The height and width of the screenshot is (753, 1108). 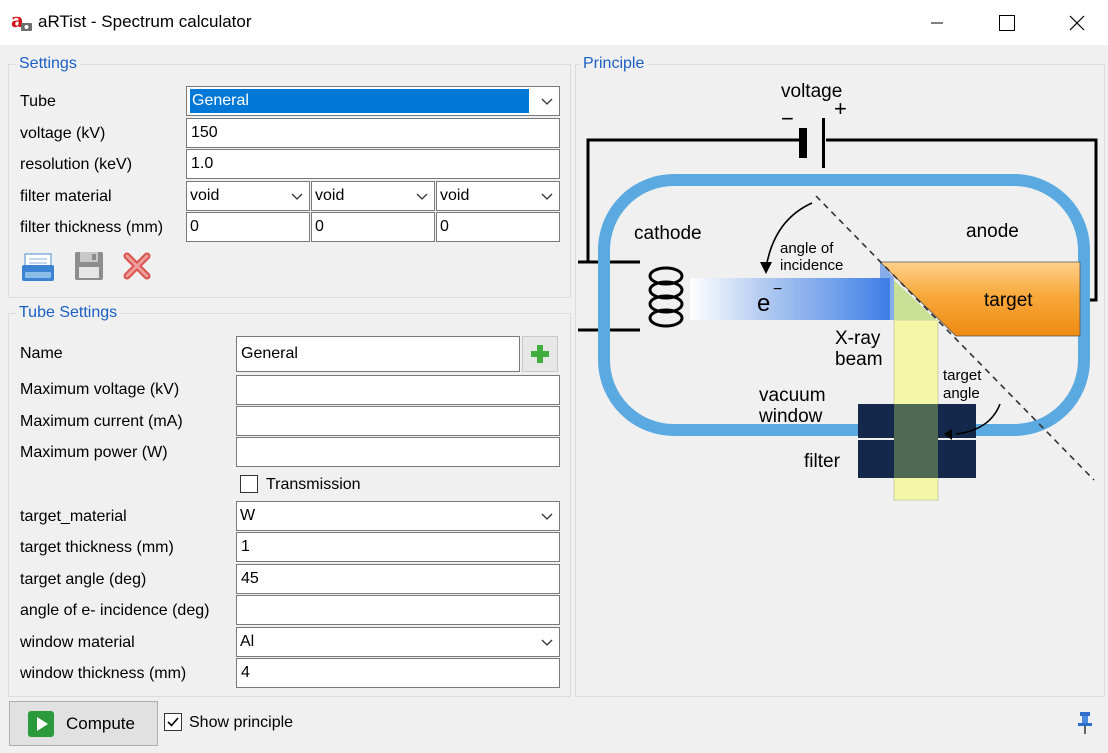 I want to click on filter-material-value-2: void, so click(x=330, y=195).